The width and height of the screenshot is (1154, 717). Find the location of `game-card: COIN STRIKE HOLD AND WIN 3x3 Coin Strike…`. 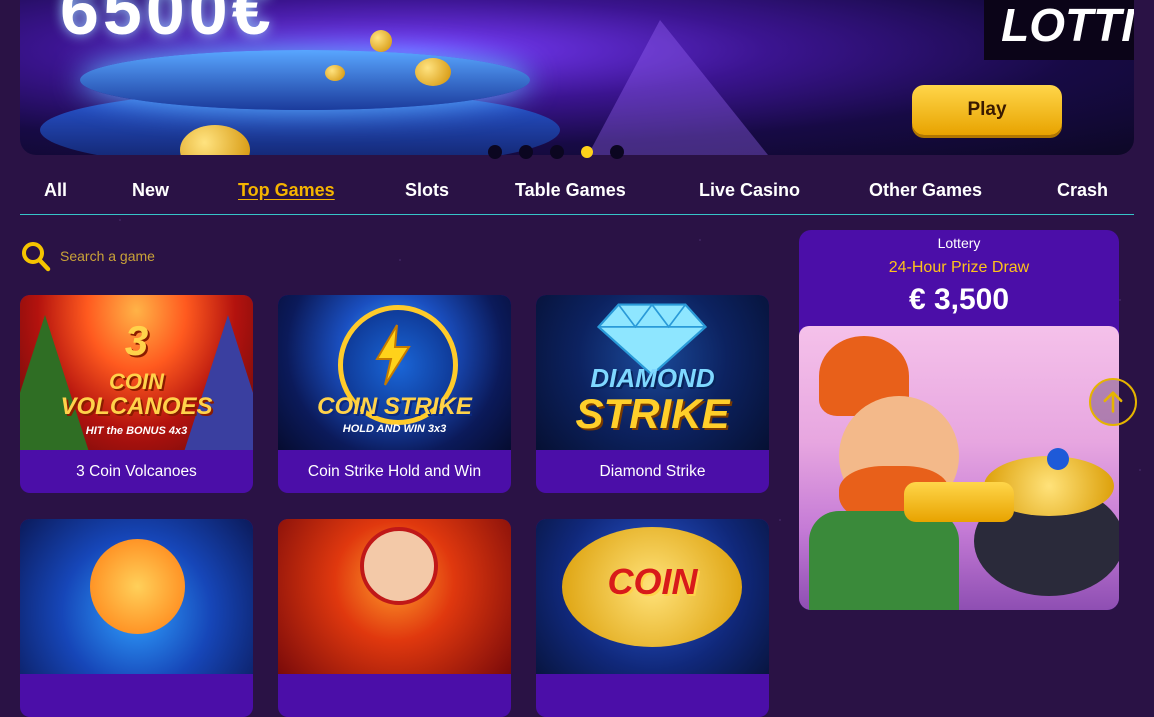

game-card: COIN STRIKE HOLD AND WIN 3x3 Coin Strike… is located at coordinates (394, 394).